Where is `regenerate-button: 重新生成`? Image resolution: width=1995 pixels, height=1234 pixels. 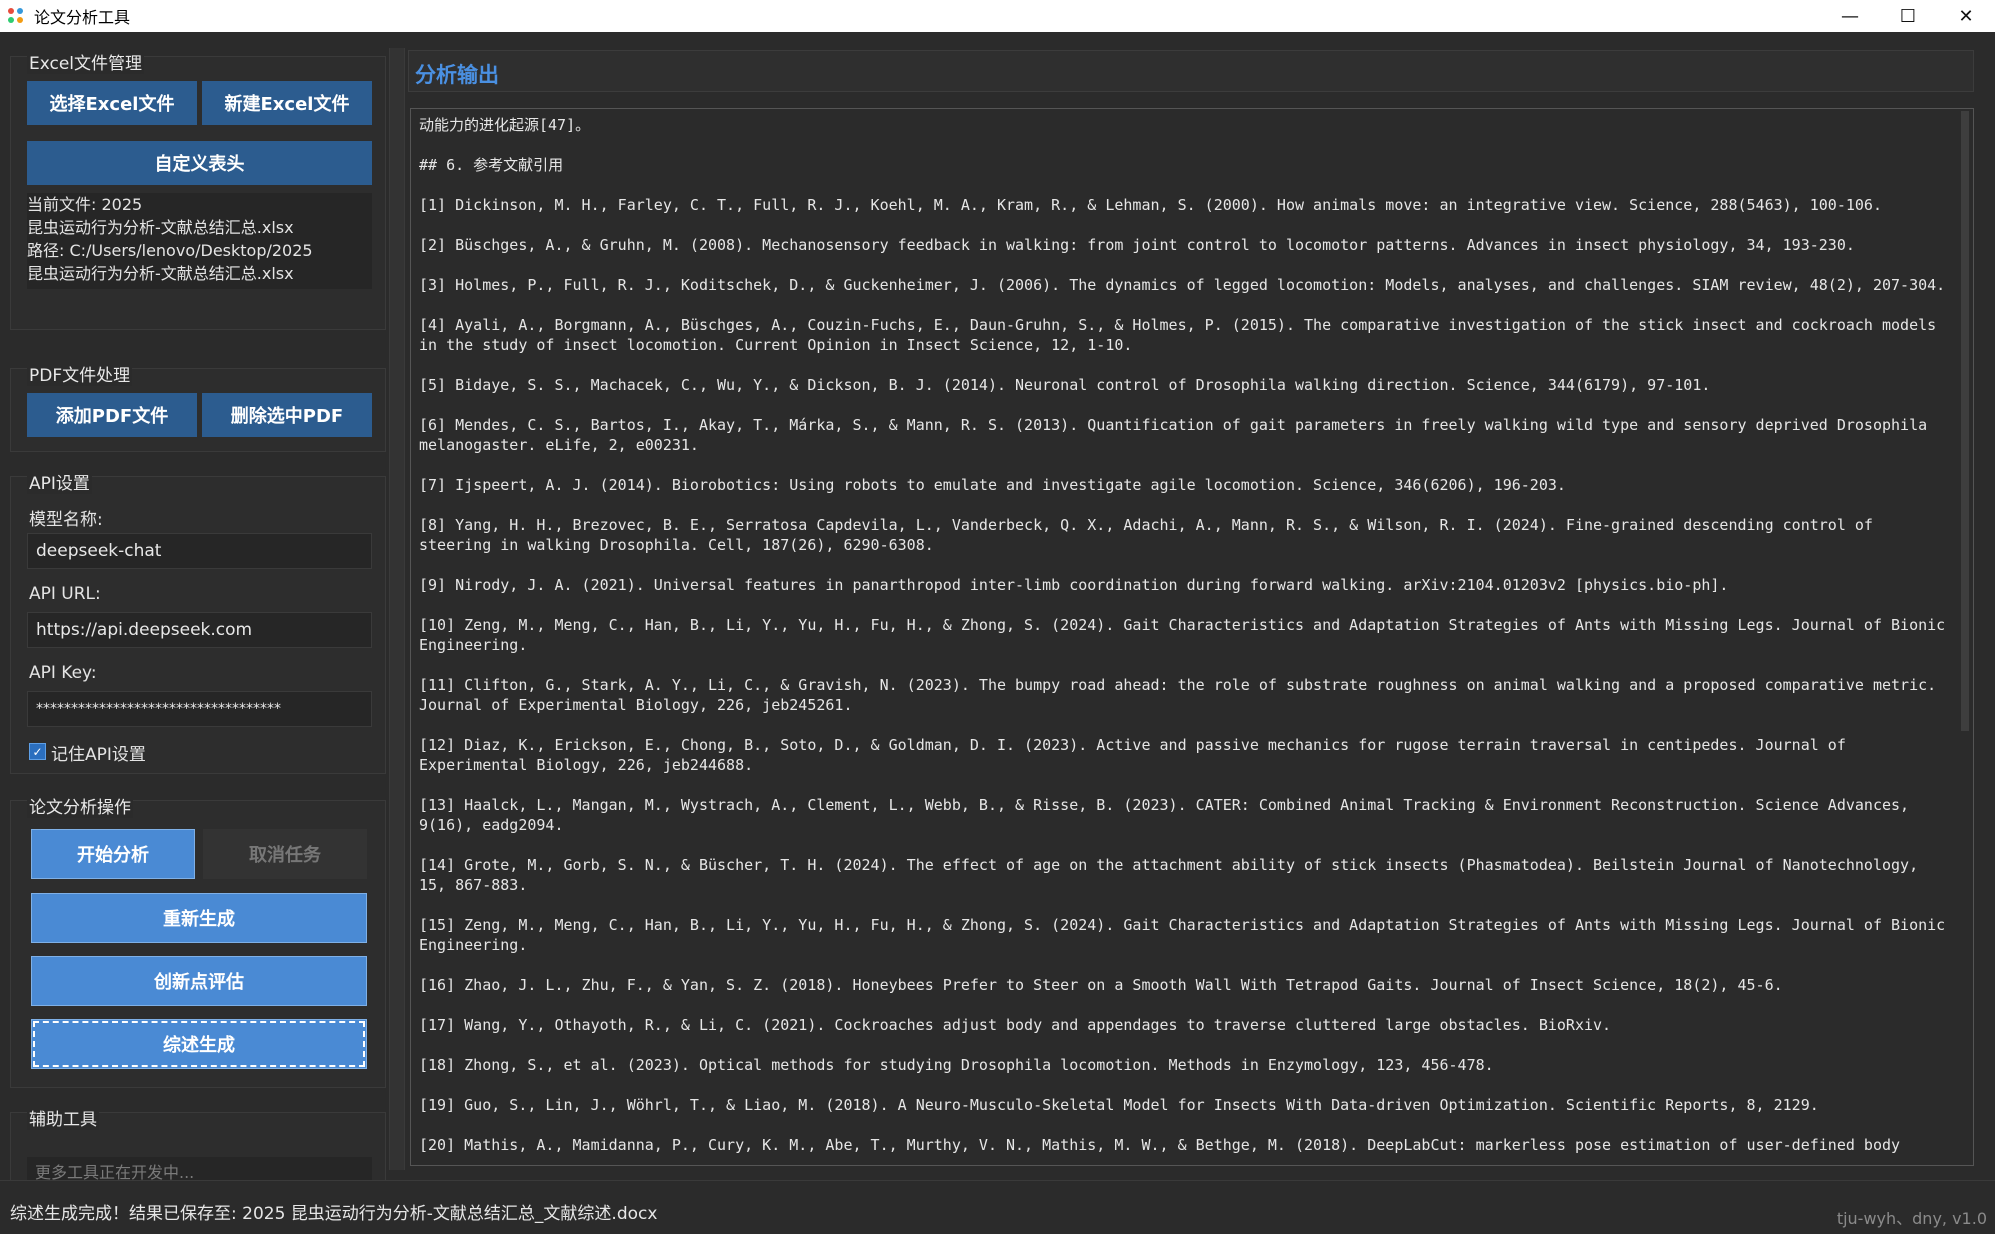 regenerate-button: 重新生成 is located at coordinates (199, 918).